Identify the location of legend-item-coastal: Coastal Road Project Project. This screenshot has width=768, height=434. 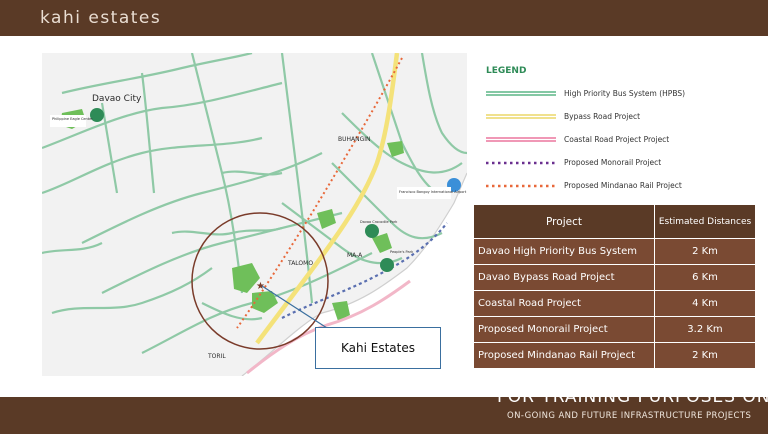
(626, 141).